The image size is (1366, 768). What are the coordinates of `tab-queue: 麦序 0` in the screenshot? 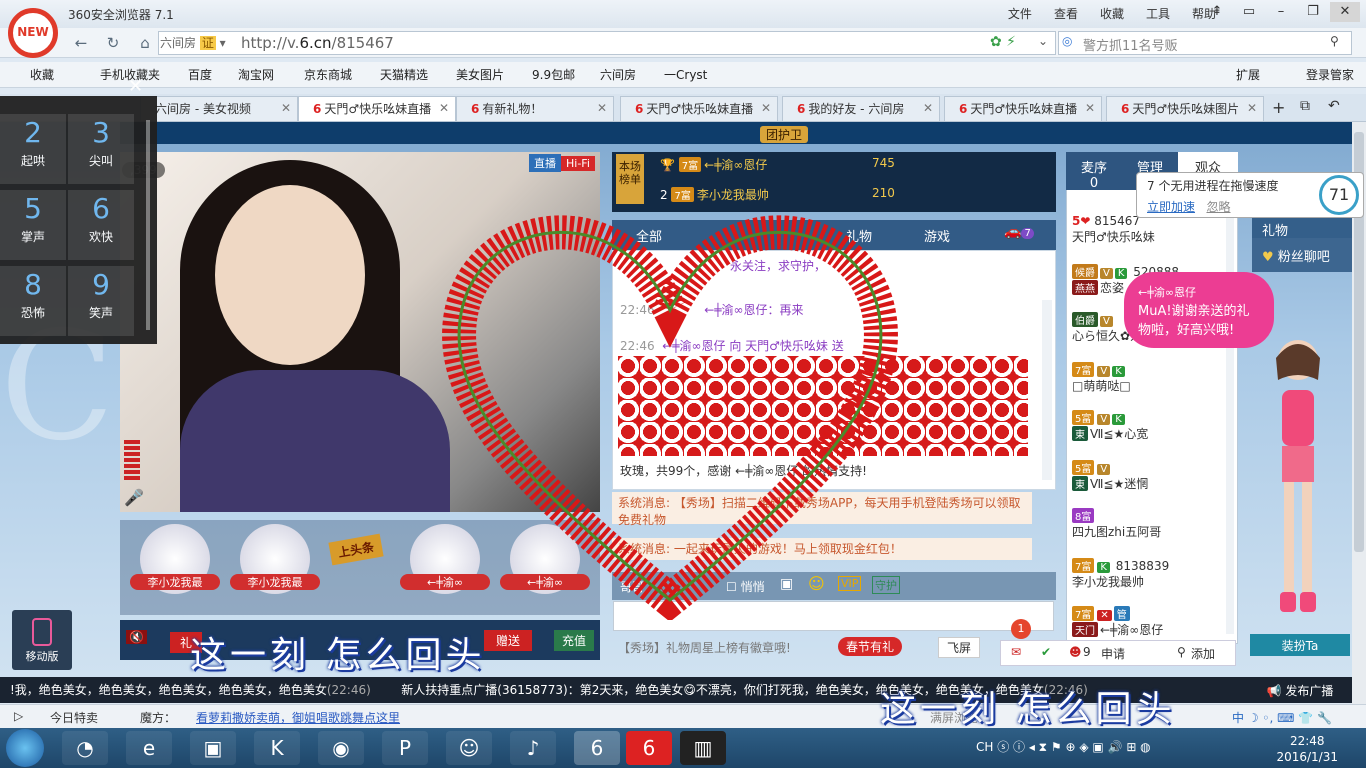 It's located at (1094, 171).